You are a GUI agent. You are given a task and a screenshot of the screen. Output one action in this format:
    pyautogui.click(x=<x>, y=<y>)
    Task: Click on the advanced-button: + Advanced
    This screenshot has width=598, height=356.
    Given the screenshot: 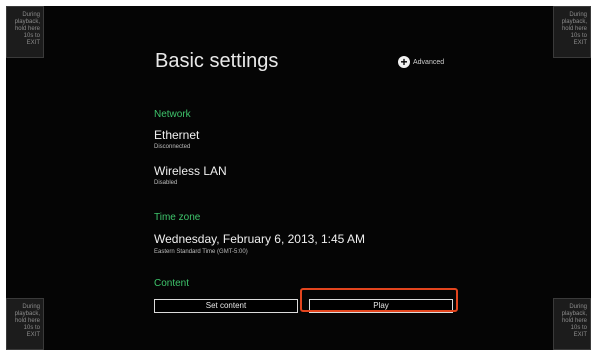 What is the action you would take?
    pyautogui.click(x=421, y=62)
    